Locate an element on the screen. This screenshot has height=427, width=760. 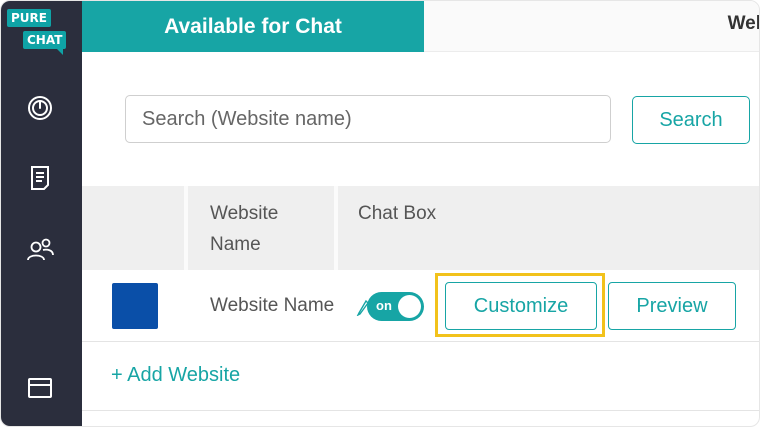
chat-box-toggle: on is located at coordinates (395, 306).